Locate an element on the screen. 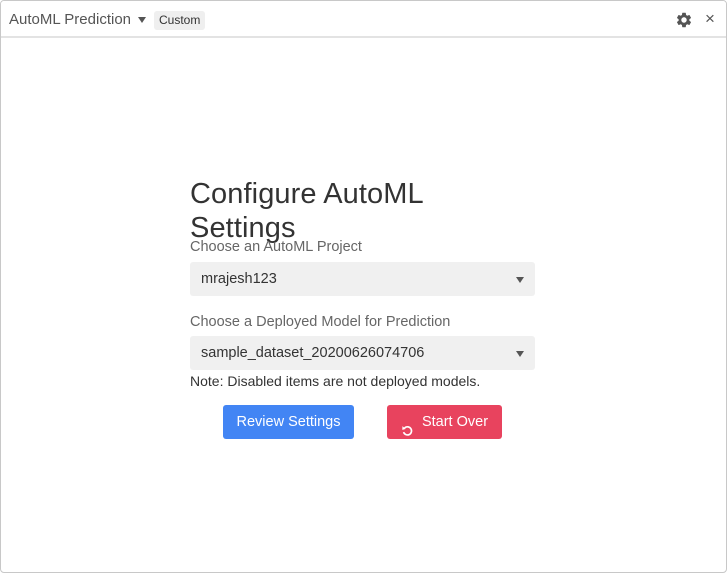 This screenshot has height=573, width=727. undo-icon is located at coordinates (407, 426).